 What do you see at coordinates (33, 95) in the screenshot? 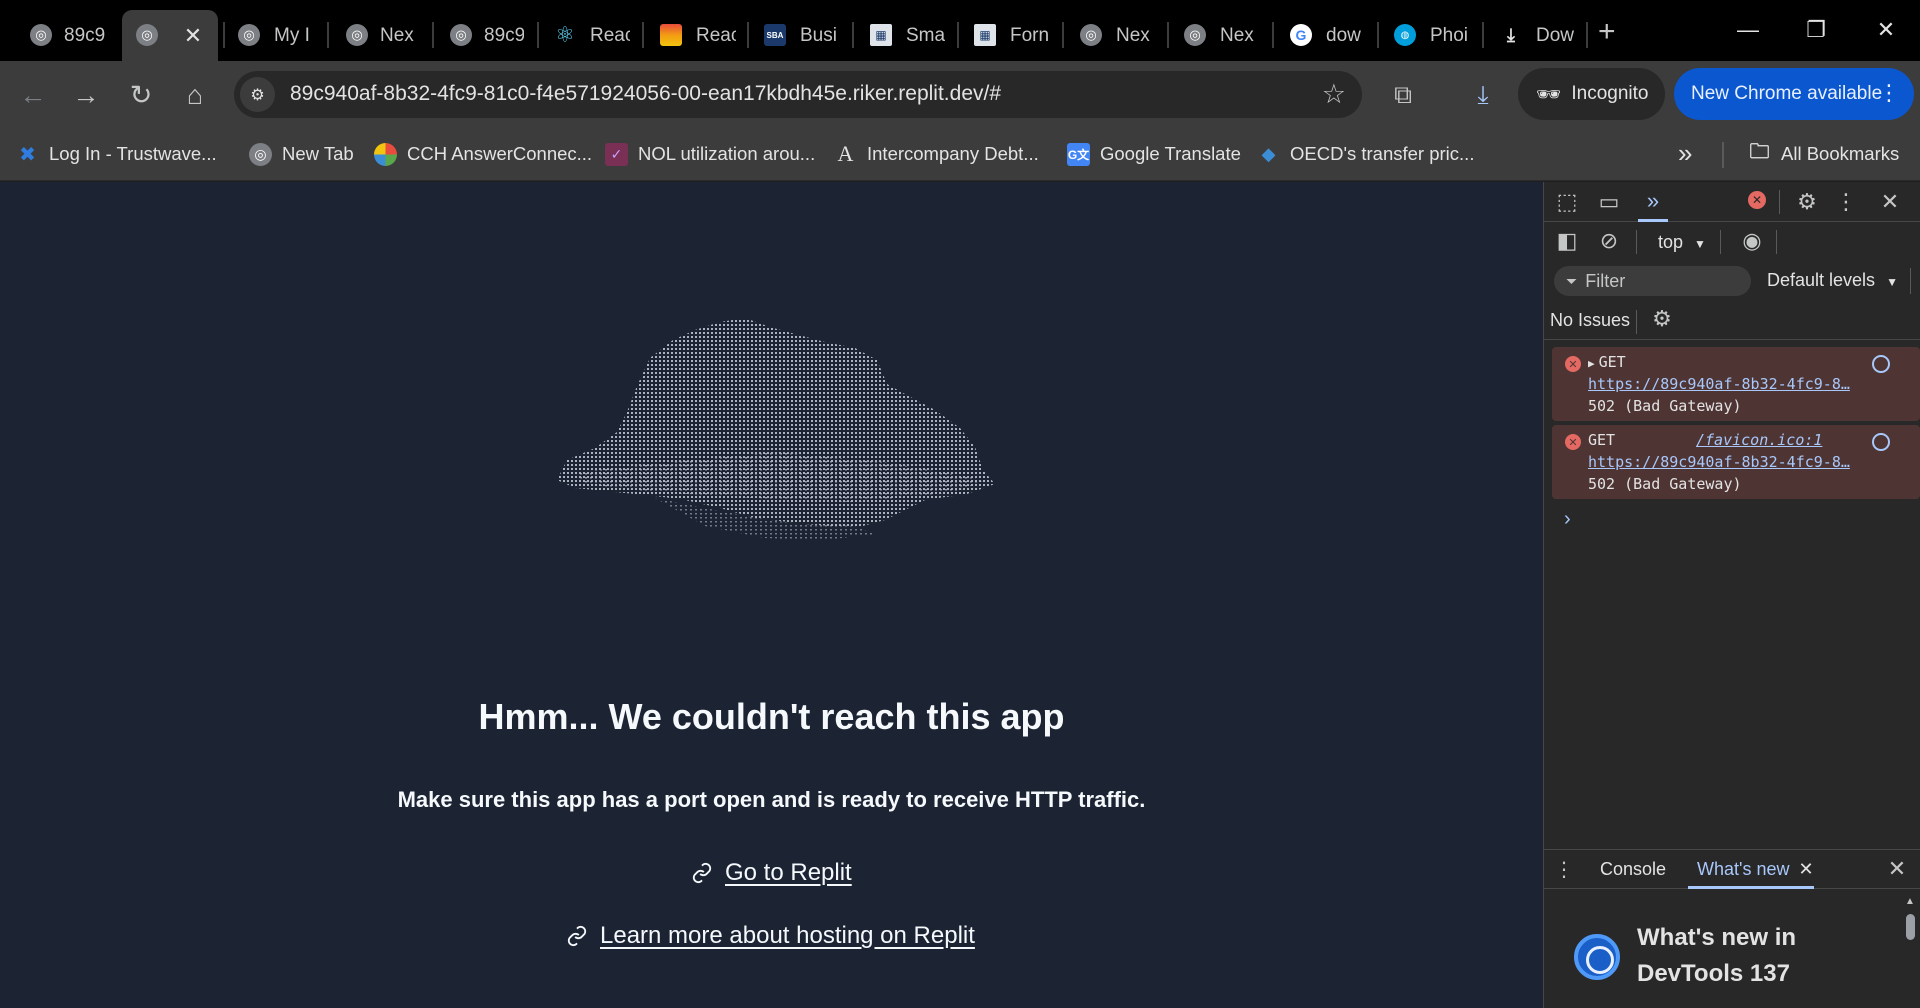
I see `back-button: ←` at bounding box center [33, 95].